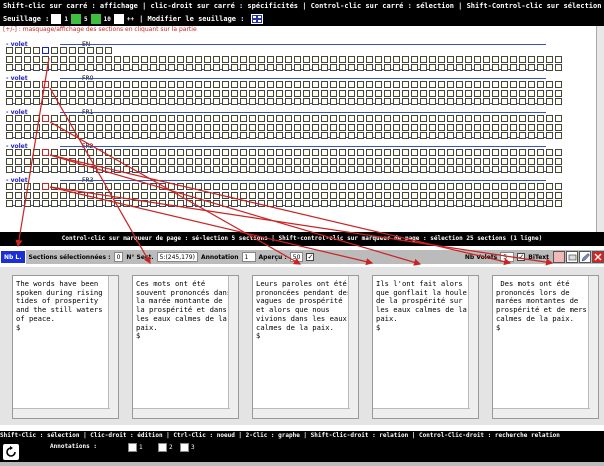 Image resolution: width=604 pixels, height=466 pixels. What do you see at coordinates (301, 413) in the screenshot?
I see `panel-hscrollbar` at bounding box center [301, 413].